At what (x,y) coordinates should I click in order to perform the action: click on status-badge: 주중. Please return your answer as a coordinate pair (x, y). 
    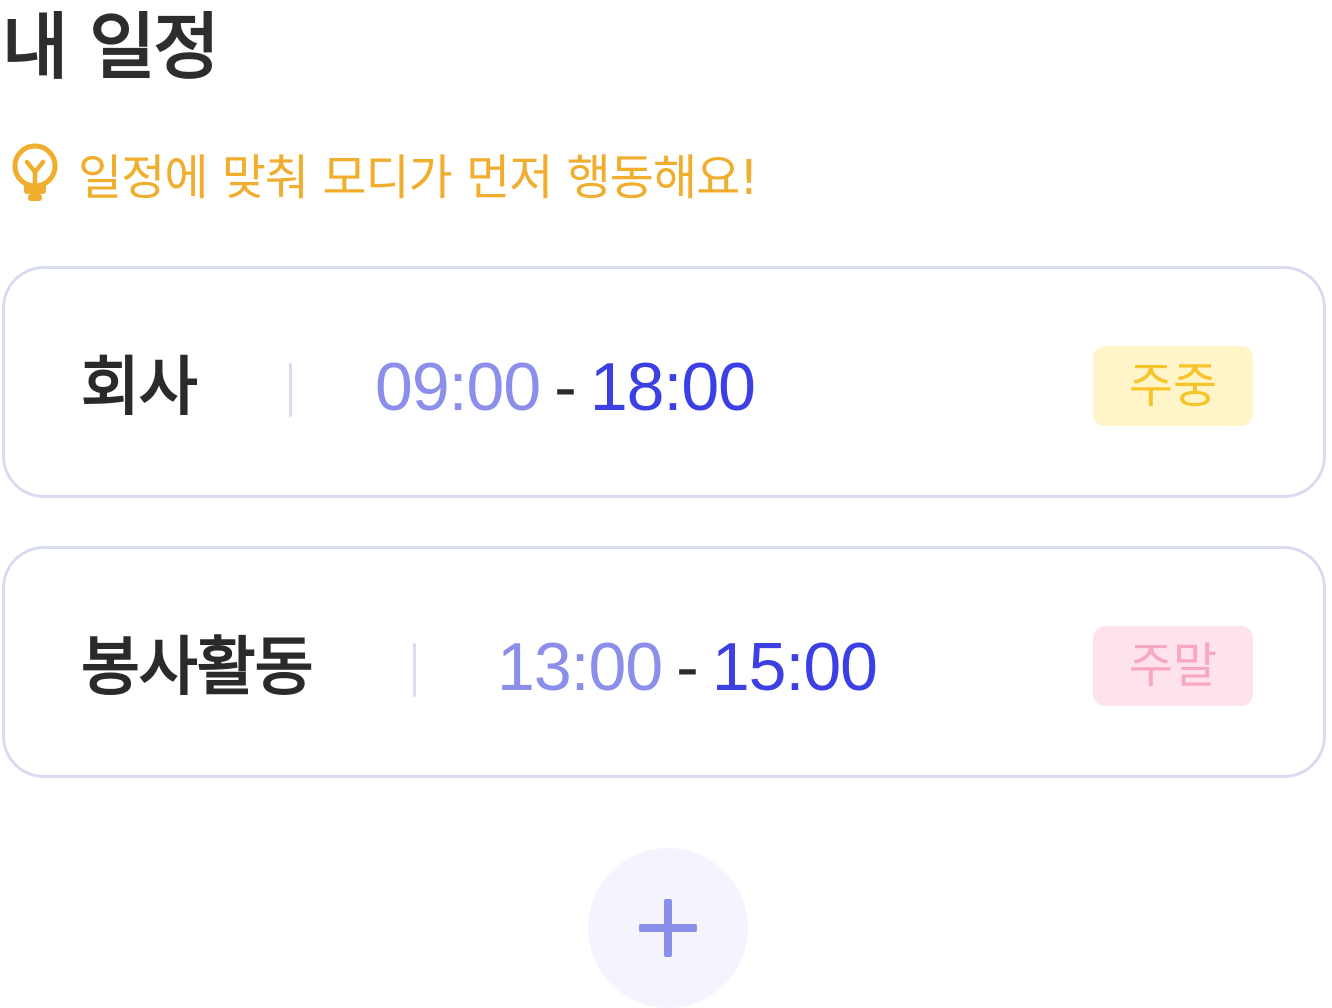
    Looking at the image, I should click on (1173, 386).